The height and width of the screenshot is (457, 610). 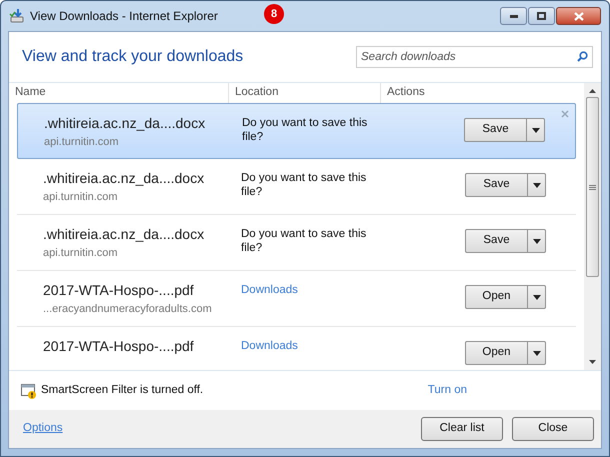 What do you see at coordinates (553, 429) in the screenshot?
I see `footer-button: Close` at bounding box center [553, 429].